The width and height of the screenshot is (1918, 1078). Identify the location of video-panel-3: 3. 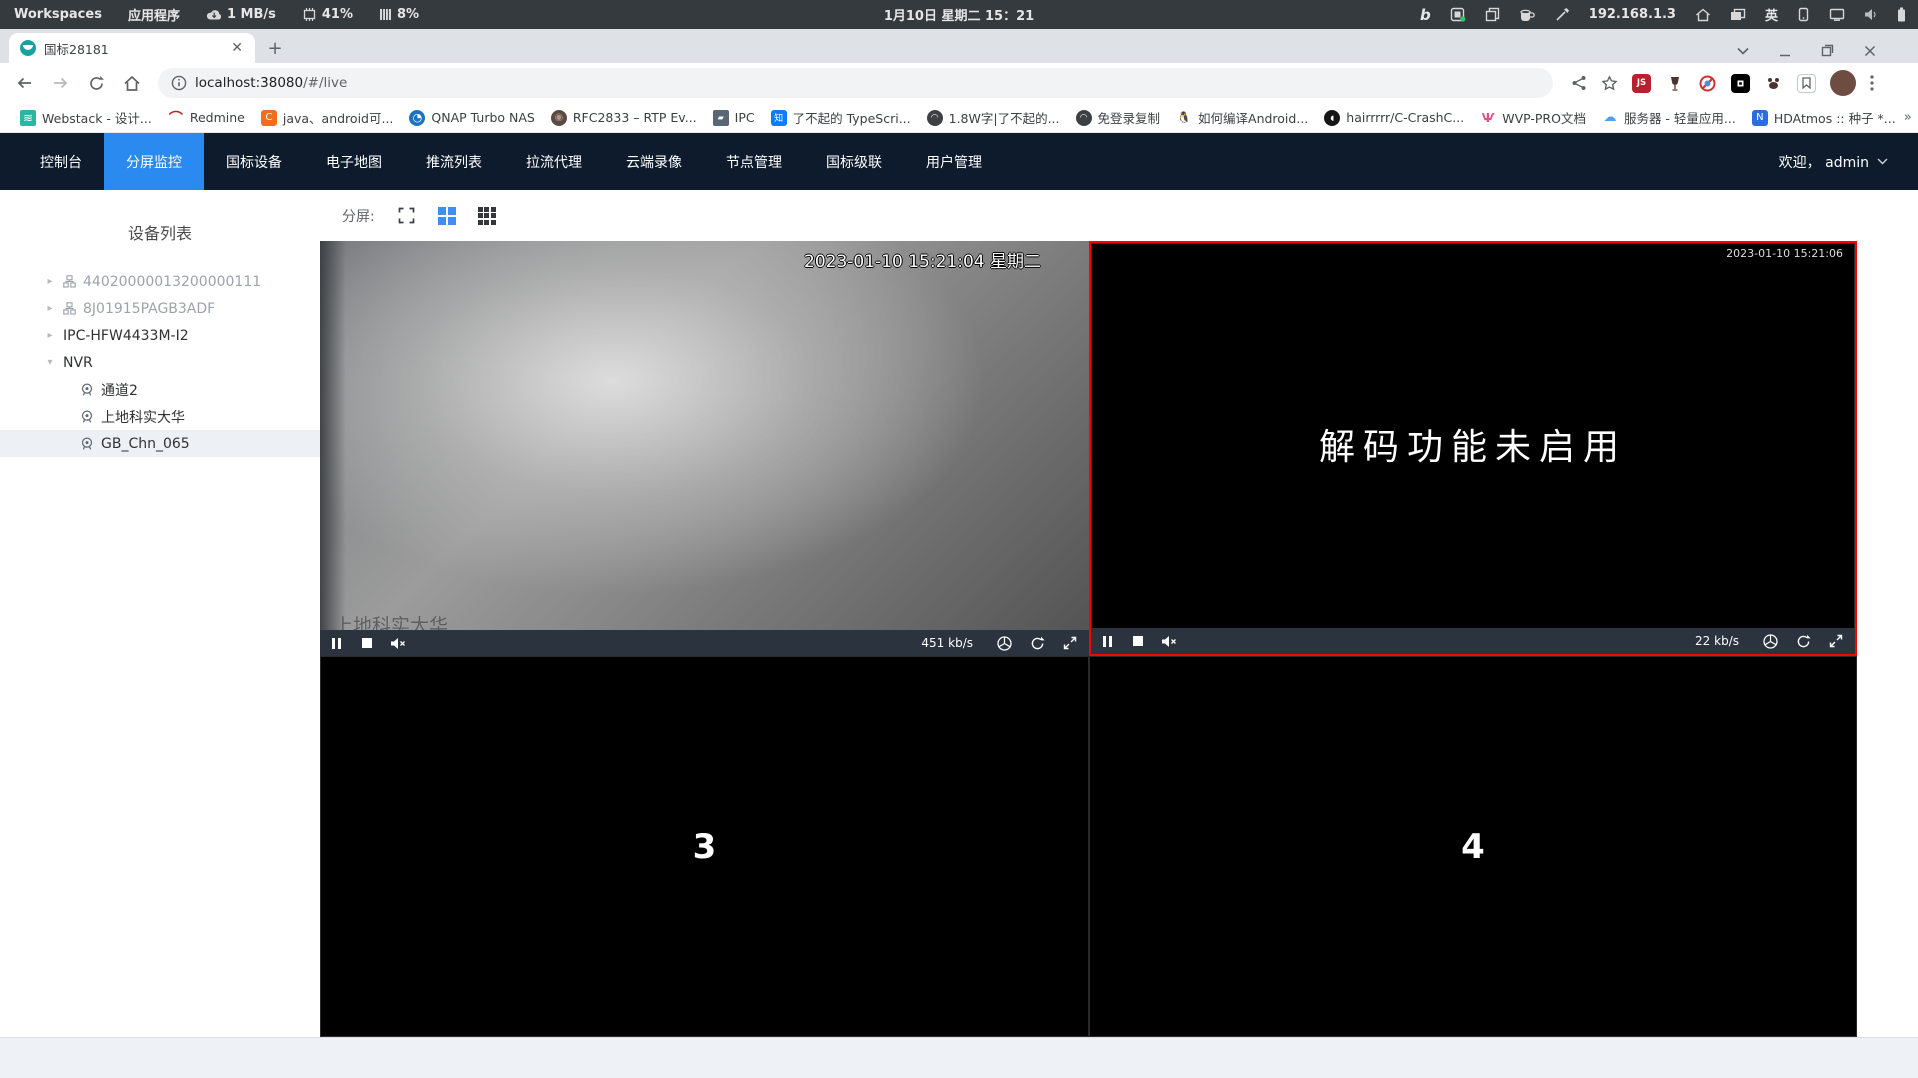
(704, 846).